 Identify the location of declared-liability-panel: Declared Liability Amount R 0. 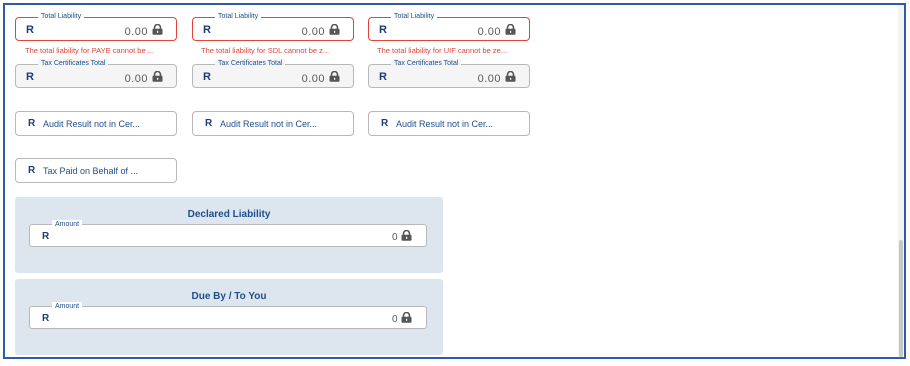
(229, 235).